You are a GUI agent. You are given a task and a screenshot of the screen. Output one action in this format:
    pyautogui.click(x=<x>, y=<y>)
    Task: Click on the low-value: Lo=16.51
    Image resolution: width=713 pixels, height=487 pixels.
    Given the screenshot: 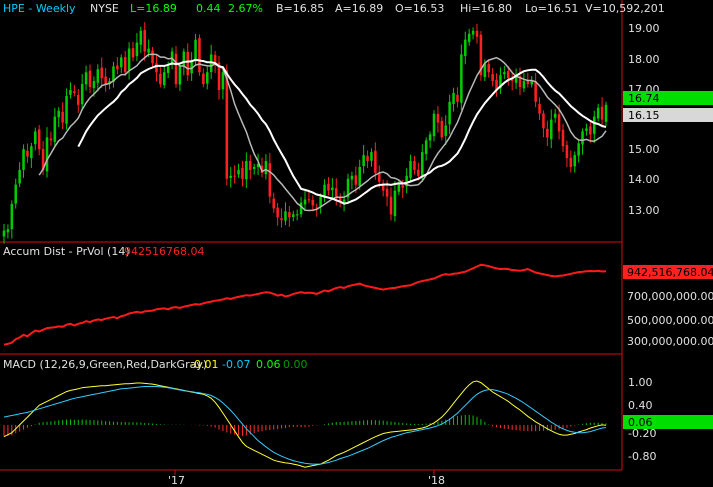 What is the action you would take?
    pyautogui.click(x=551, y=8)
    